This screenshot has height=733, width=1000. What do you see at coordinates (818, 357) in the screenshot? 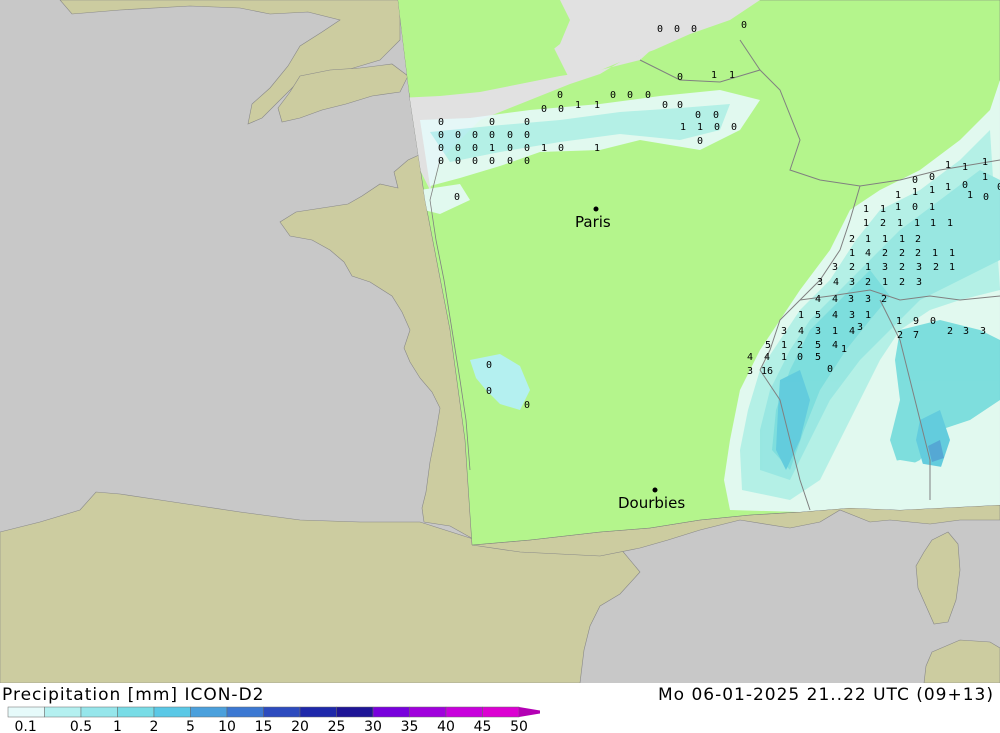
I see `precip-value: 5` at bounding box center [818, 357].